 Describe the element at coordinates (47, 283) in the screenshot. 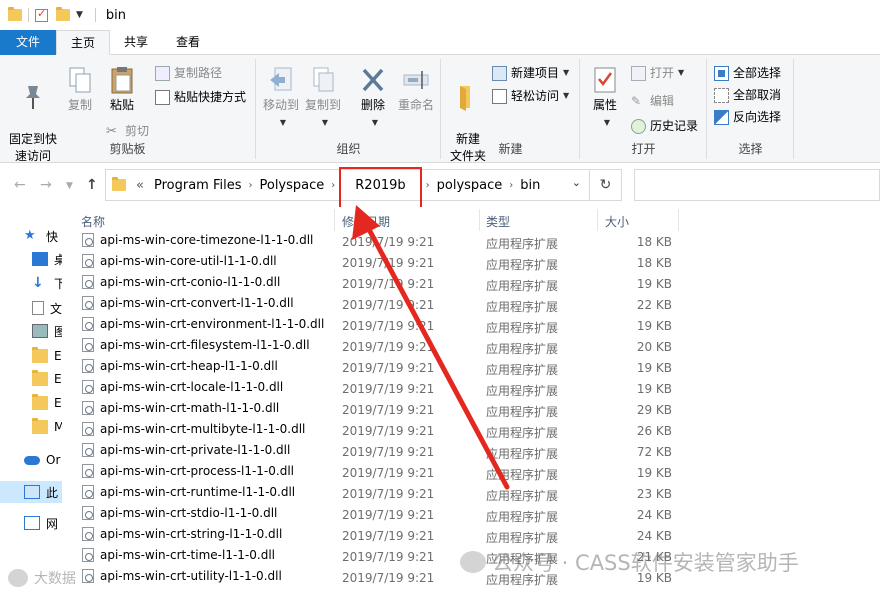

I see `nav-item-downloads: ↓ 下` at that location.